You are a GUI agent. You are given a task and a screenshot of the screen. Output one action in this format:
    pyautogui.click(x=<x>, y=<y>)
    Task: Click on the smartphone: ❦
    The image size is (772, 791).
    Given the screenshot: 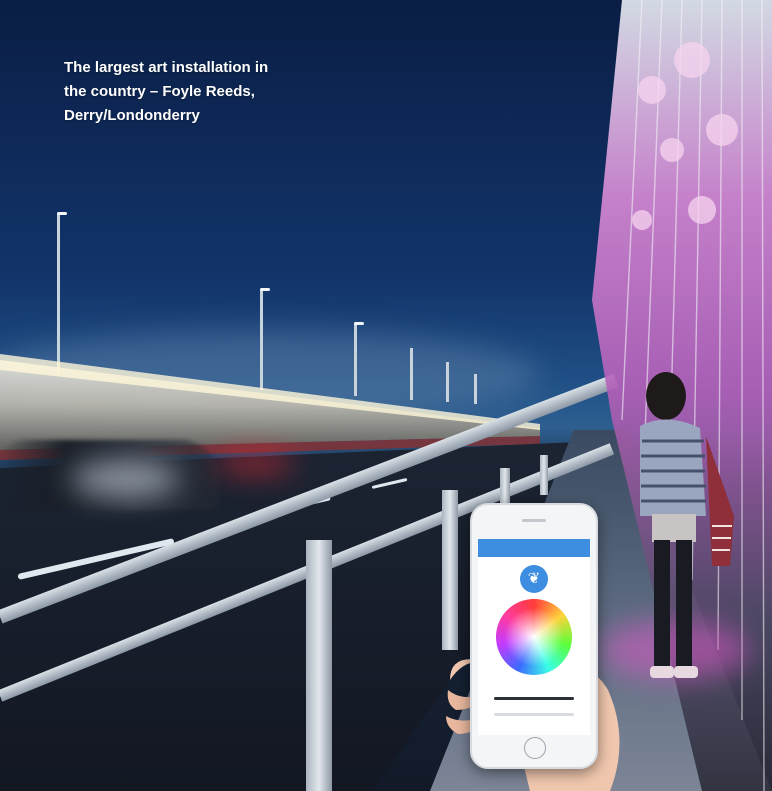 What is the action you would take?
    pyautogui.click(x=534, y=636)
    